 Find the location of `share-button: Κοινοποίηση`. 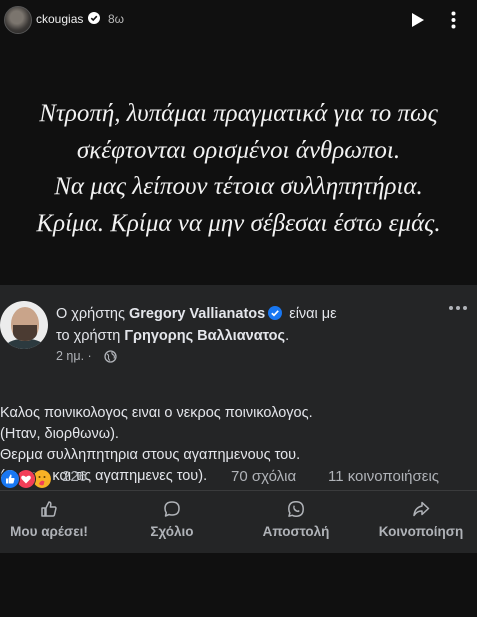

share-button: Κοινοποίηση is located at coordinates (421, 522).